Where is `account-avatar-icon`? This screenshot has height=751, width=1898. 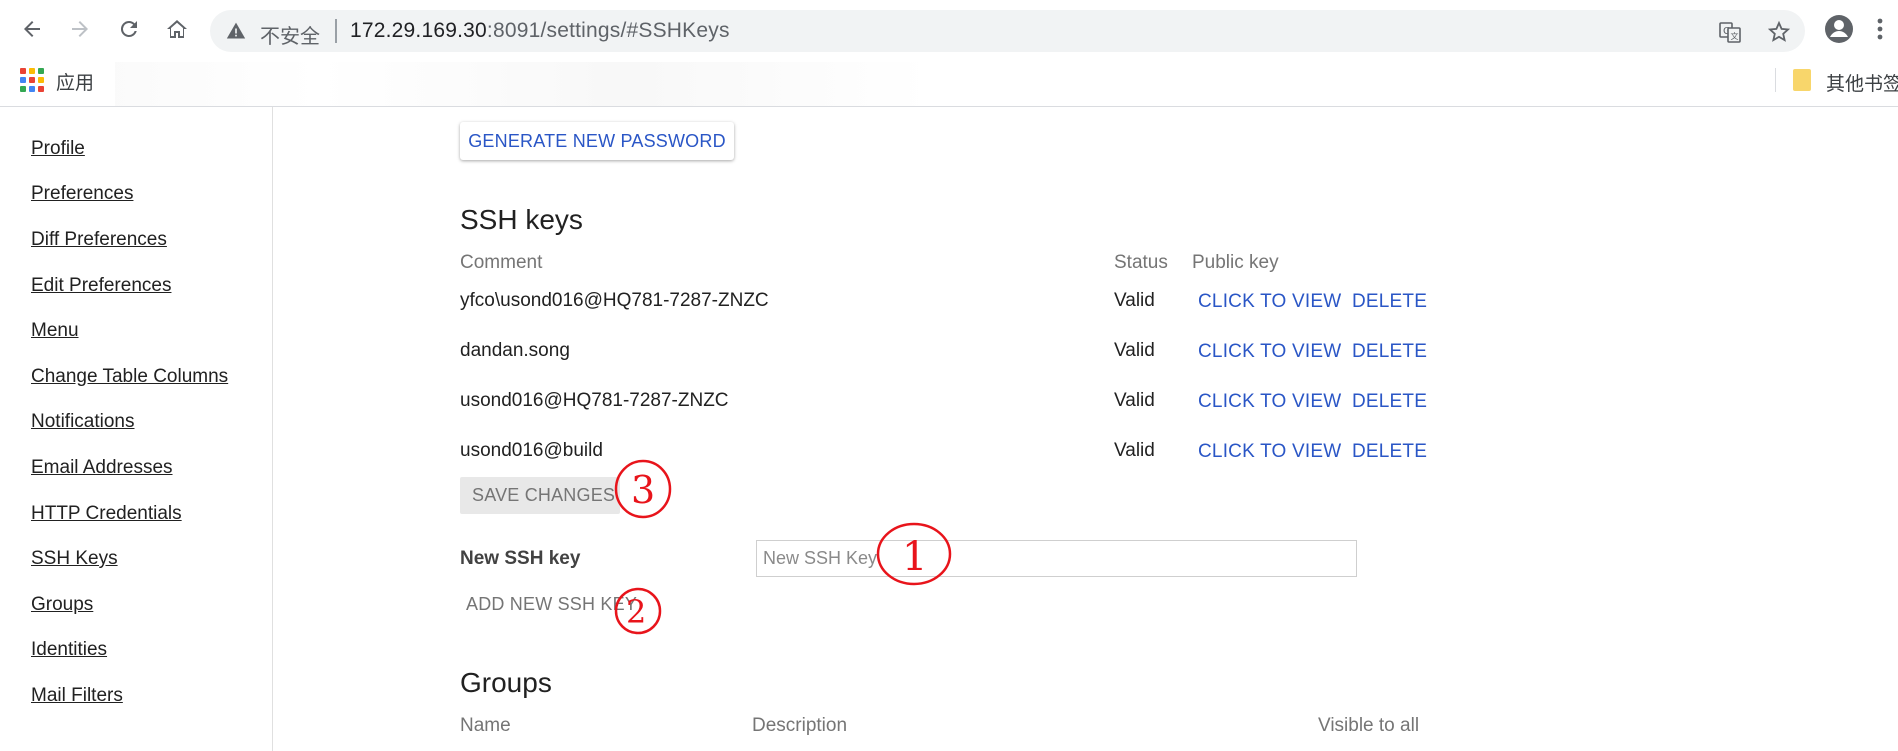
account-avatar-icon is located at coordinates (1839, 29).